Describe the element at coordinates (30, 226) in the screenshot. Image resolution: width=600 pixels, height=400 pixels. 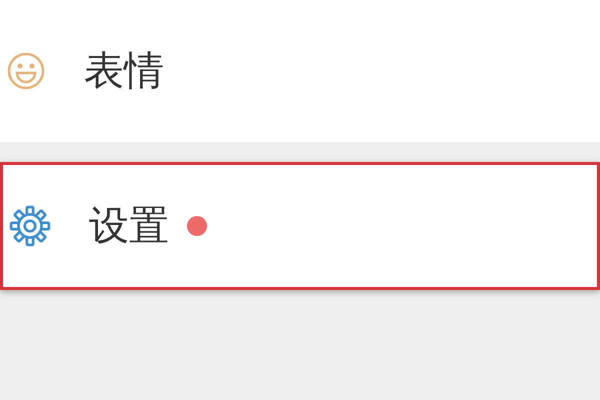
I see `settings-icon` at that location.